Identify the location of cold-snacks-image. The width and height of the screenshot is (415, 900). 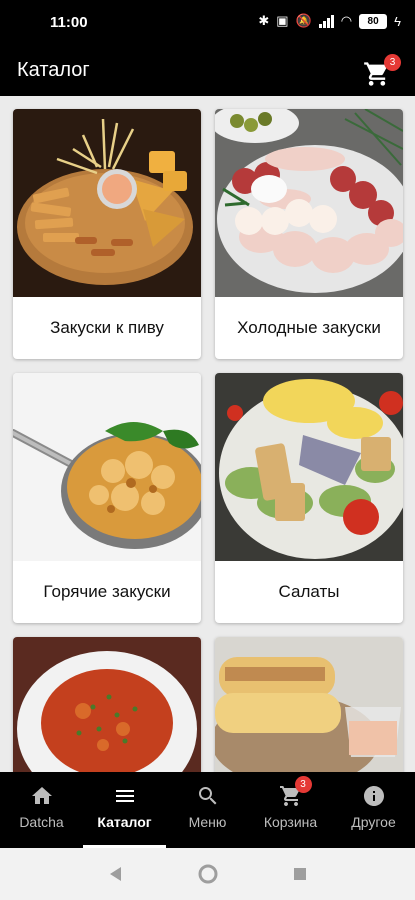
(309, 203).